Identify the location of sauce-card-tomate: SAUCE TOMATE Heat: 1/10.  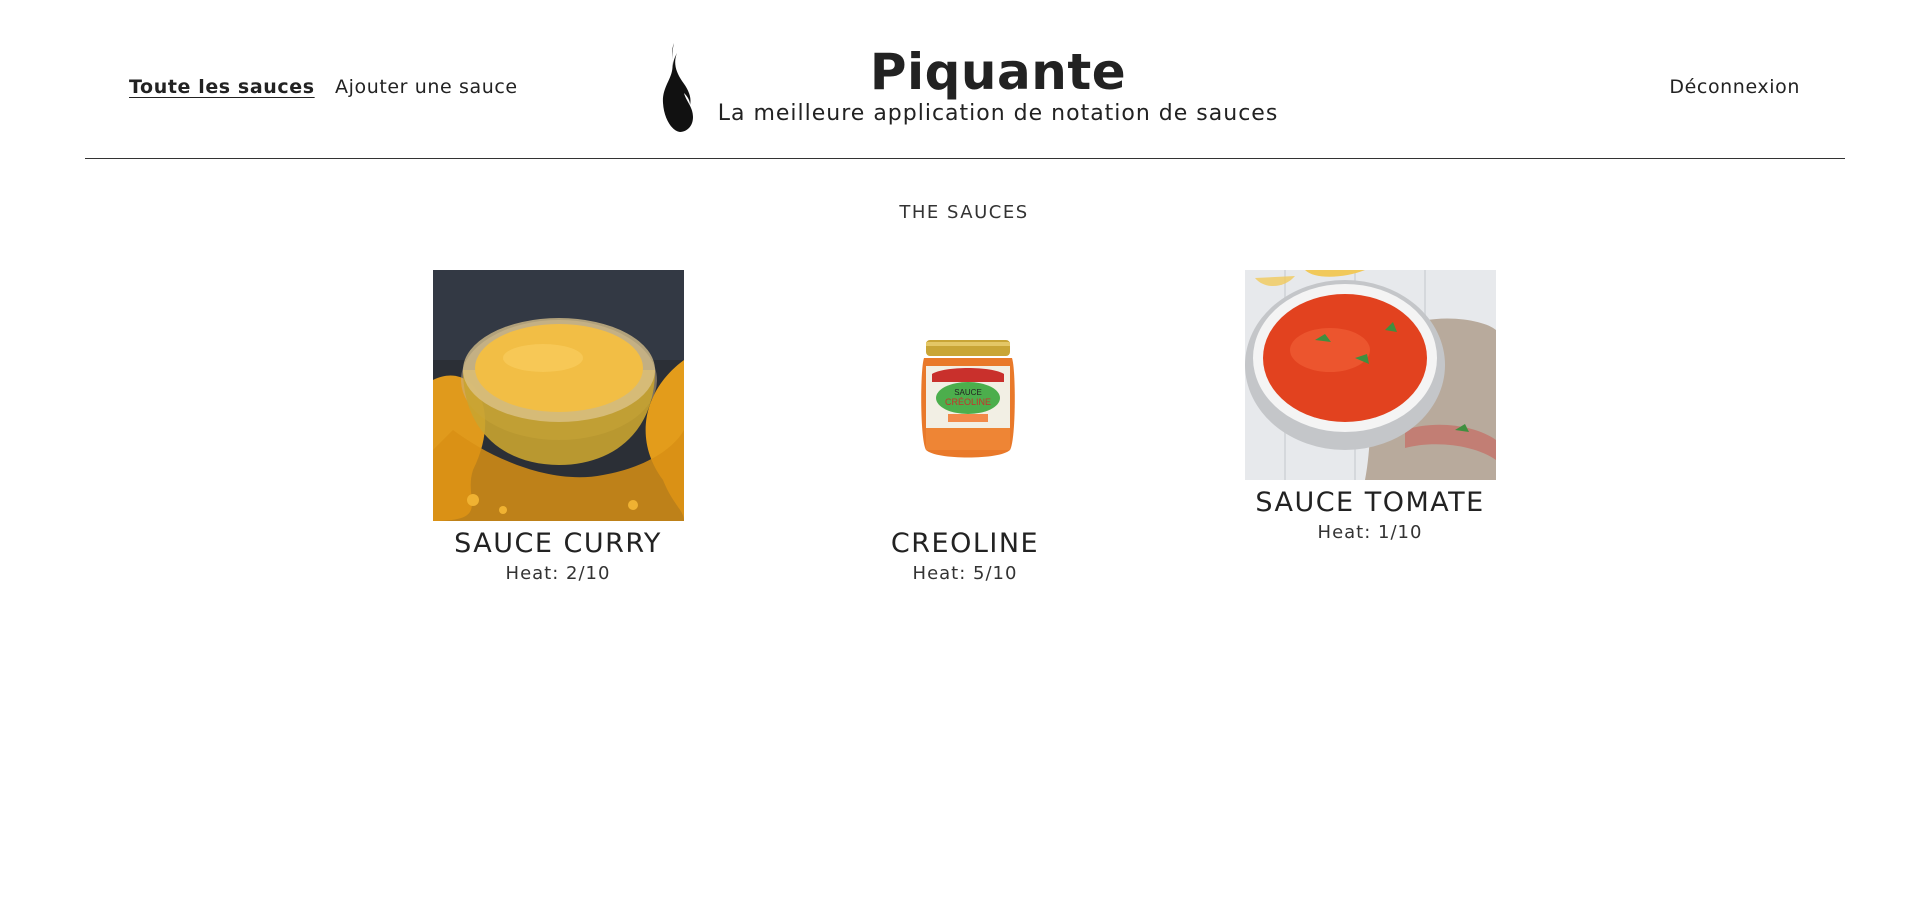
(1370, 408).